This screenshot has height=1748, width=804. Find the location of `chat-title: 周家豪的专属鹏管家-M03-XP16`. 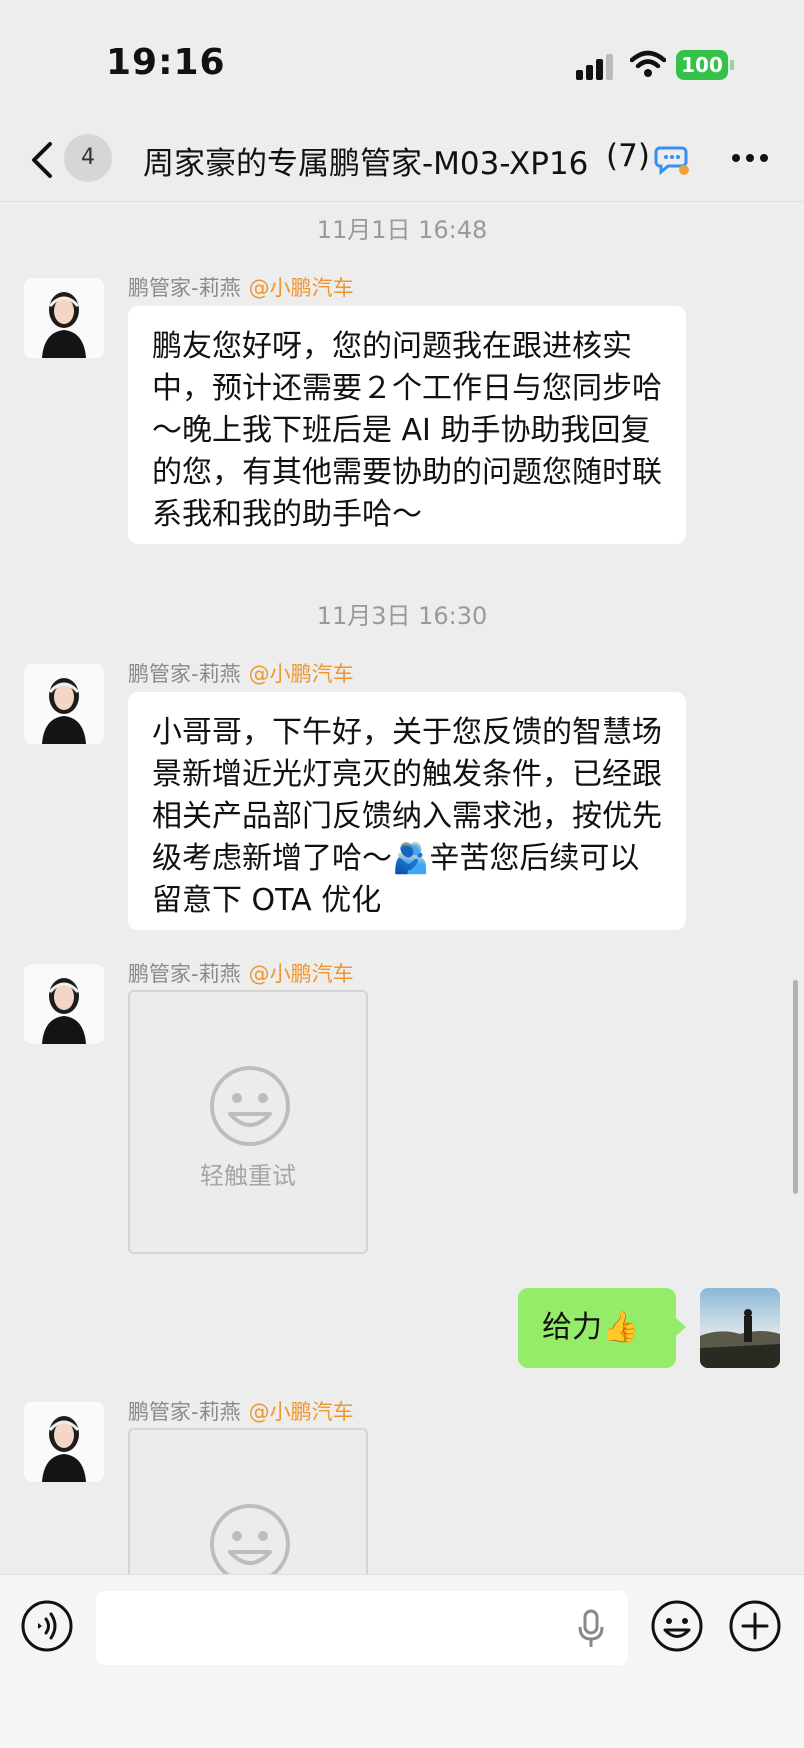

chat-title: 周家豪的专属鹏管家-M03-XP16 is located at coordinates (366, 164).